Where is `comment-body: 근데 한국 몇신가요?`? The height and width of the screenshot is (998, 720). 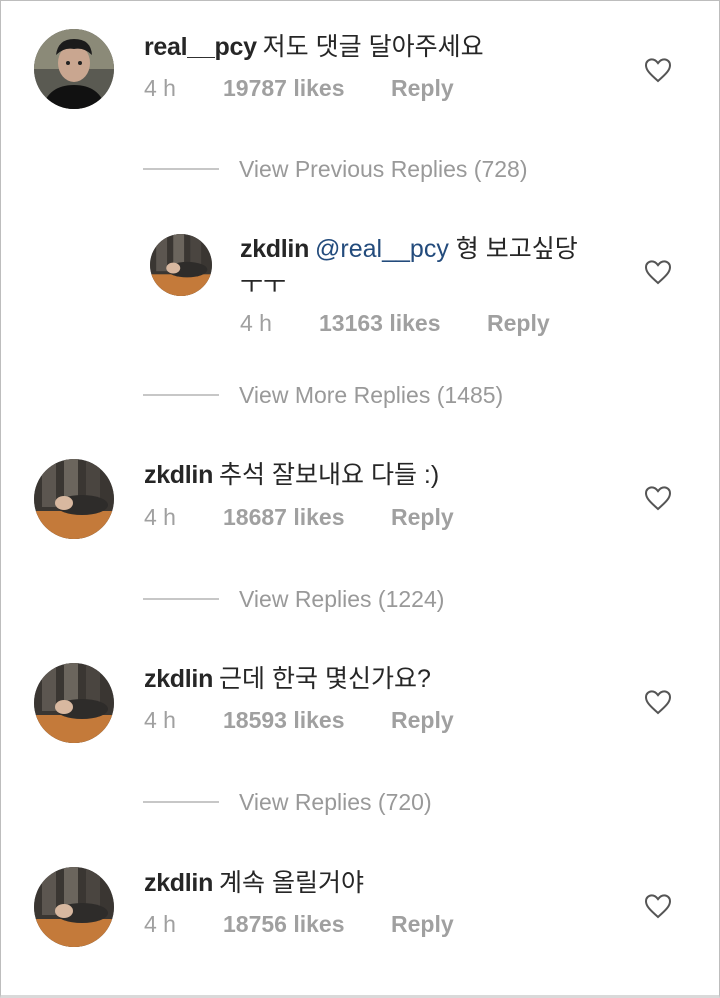 comment-body: 근데 한국 몇신가요? is located at coordinates (325, 679).